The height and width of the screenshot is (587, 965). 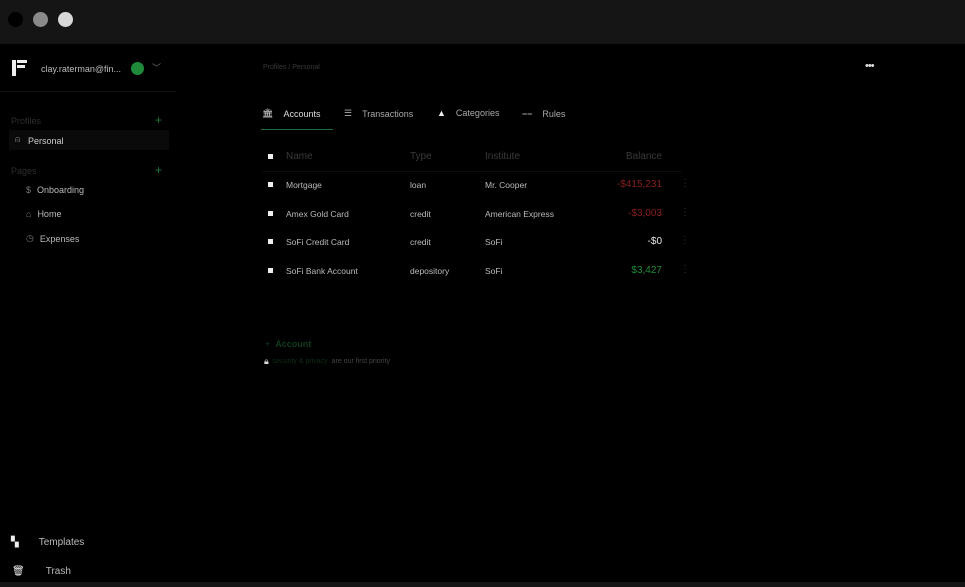 What do you see at coordinates (527, 113) in the screenshot?
I see `rules-icon: ⩵` at bounding box center [527, 113].